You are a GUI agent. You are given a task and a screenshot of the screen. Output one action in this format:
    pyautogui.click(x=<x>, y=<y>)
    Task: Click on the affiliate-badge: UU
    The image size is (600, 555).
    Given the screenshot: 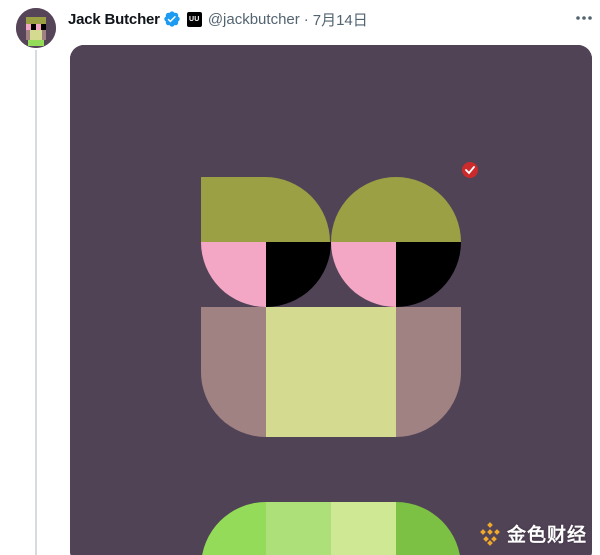 What is the action you would take?
    pyautogui.click(x=194, y=19)
    